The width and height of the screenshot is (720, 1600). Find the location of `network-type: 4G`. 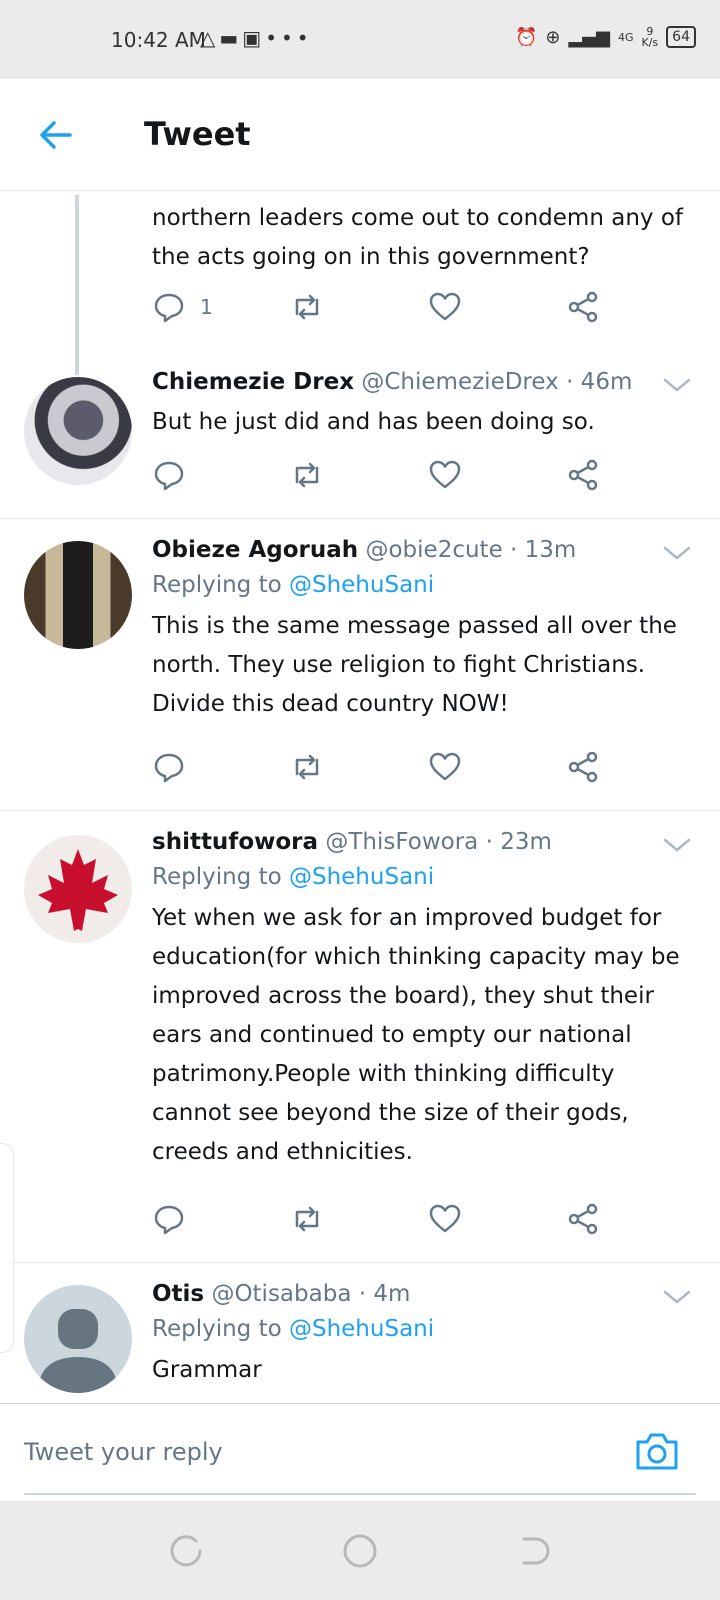

network-type: 4G is located at coordinates (625, 37).